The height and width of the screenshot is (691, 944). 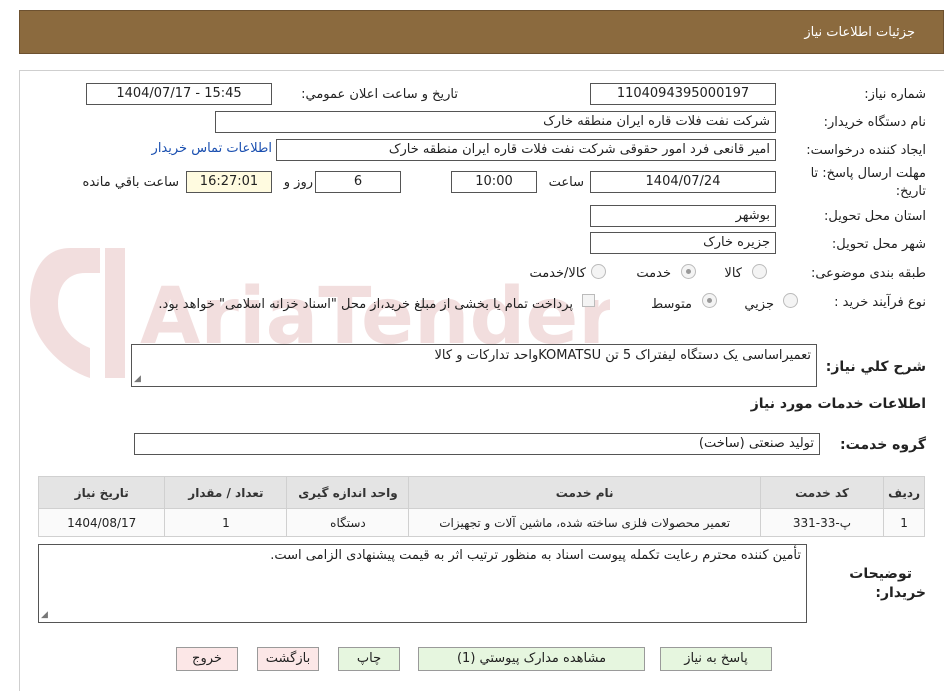 I want to click on attachments-button: مشاهده مدارک پیوستي (1), so click(x=531, y=659).